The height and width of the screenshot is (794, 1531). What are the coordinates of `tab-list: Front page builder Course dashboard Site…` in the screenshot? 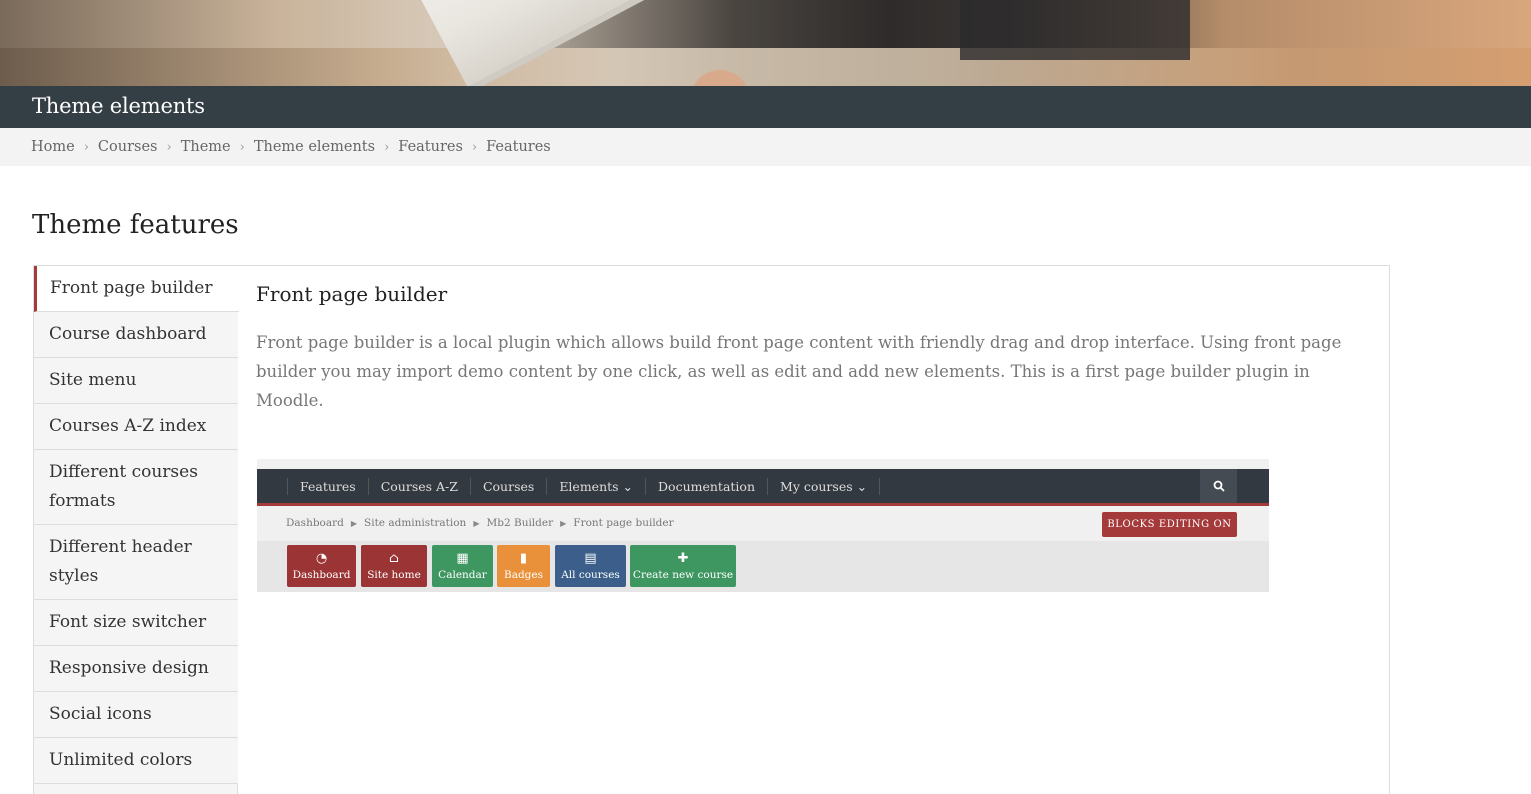 It's located at (136, 530).